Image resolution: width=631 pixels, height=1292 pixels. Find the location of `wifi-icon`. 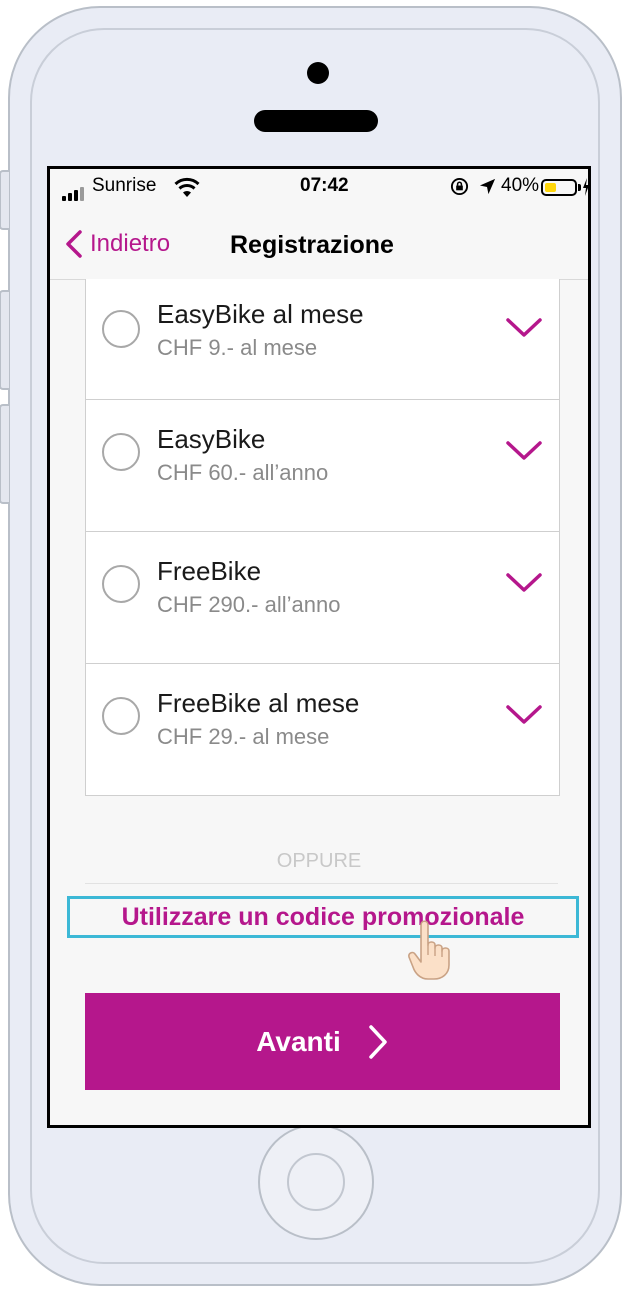

wifi-icon is located at coordinates (187, 187).